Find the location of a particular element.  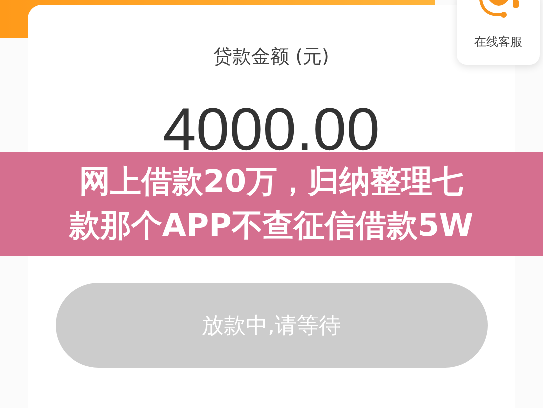

loan-amount-label: 贷款金额 (元) is located at coordinates (272, 57).